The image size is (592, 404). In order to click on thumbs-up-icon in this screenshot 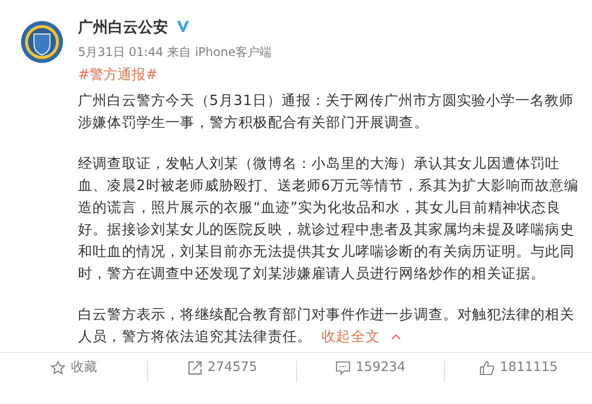, I will do `click(486, 368)`.